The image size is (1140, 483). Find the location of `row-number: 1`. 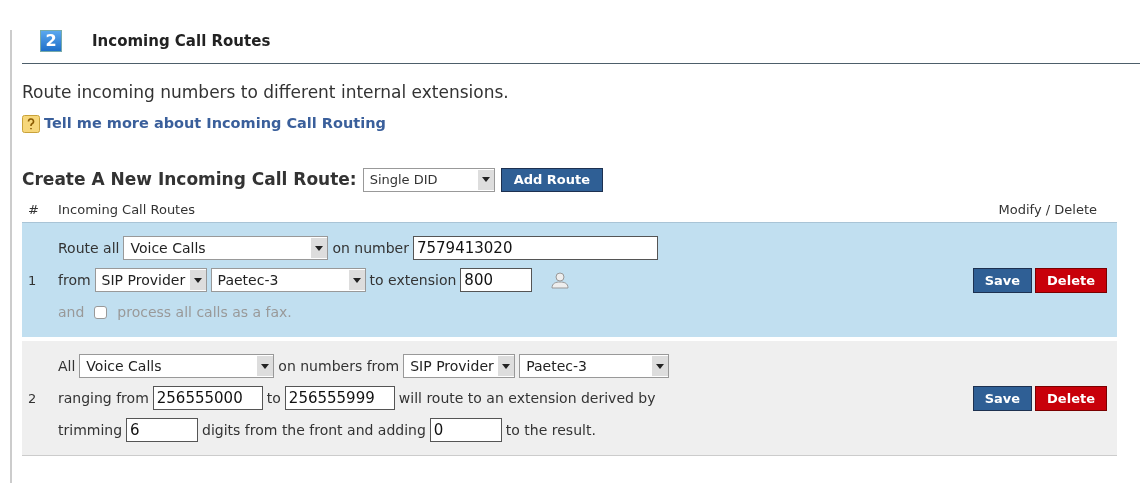

row-number: 1 is located at coordinates (32, 280).